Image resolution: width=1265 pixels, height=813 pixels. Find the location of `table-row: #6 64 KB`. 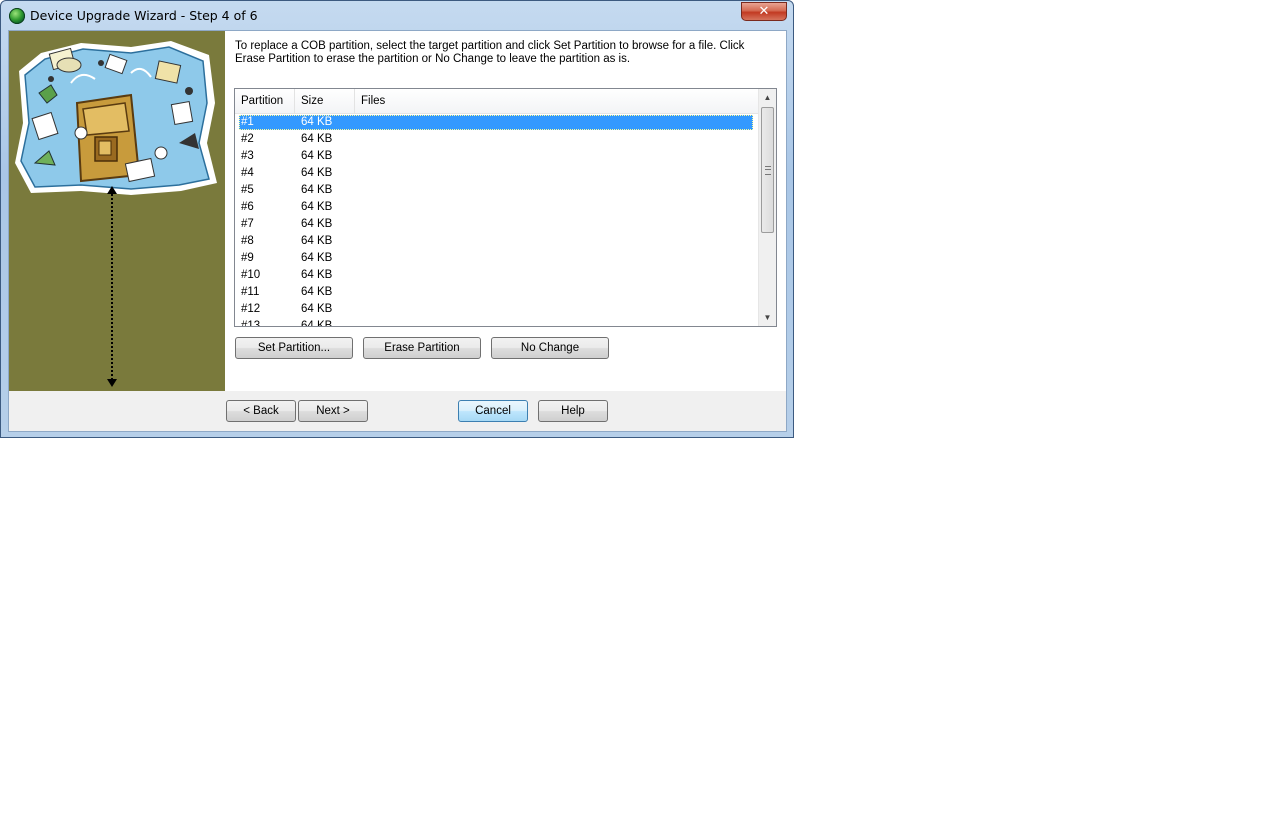

table-row: #6 64 KB is located at coordinates (497, 207).